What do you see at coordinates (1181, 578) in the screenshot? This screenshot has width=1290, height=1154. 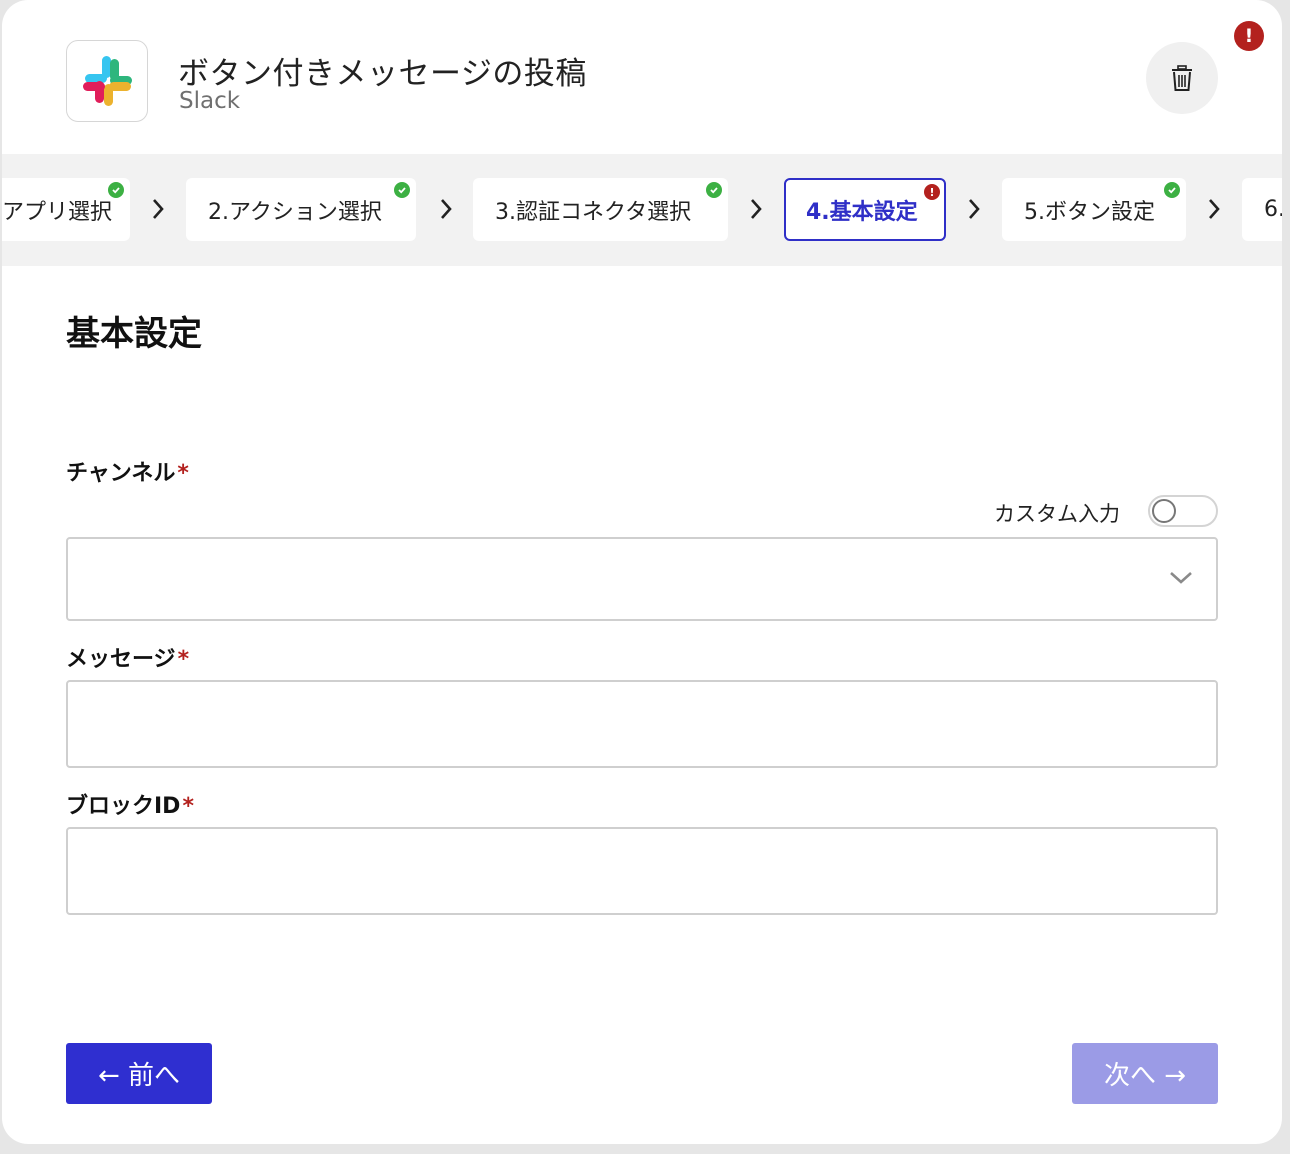 I see `chevron-down-icon` at bounding box center [1181, 578].